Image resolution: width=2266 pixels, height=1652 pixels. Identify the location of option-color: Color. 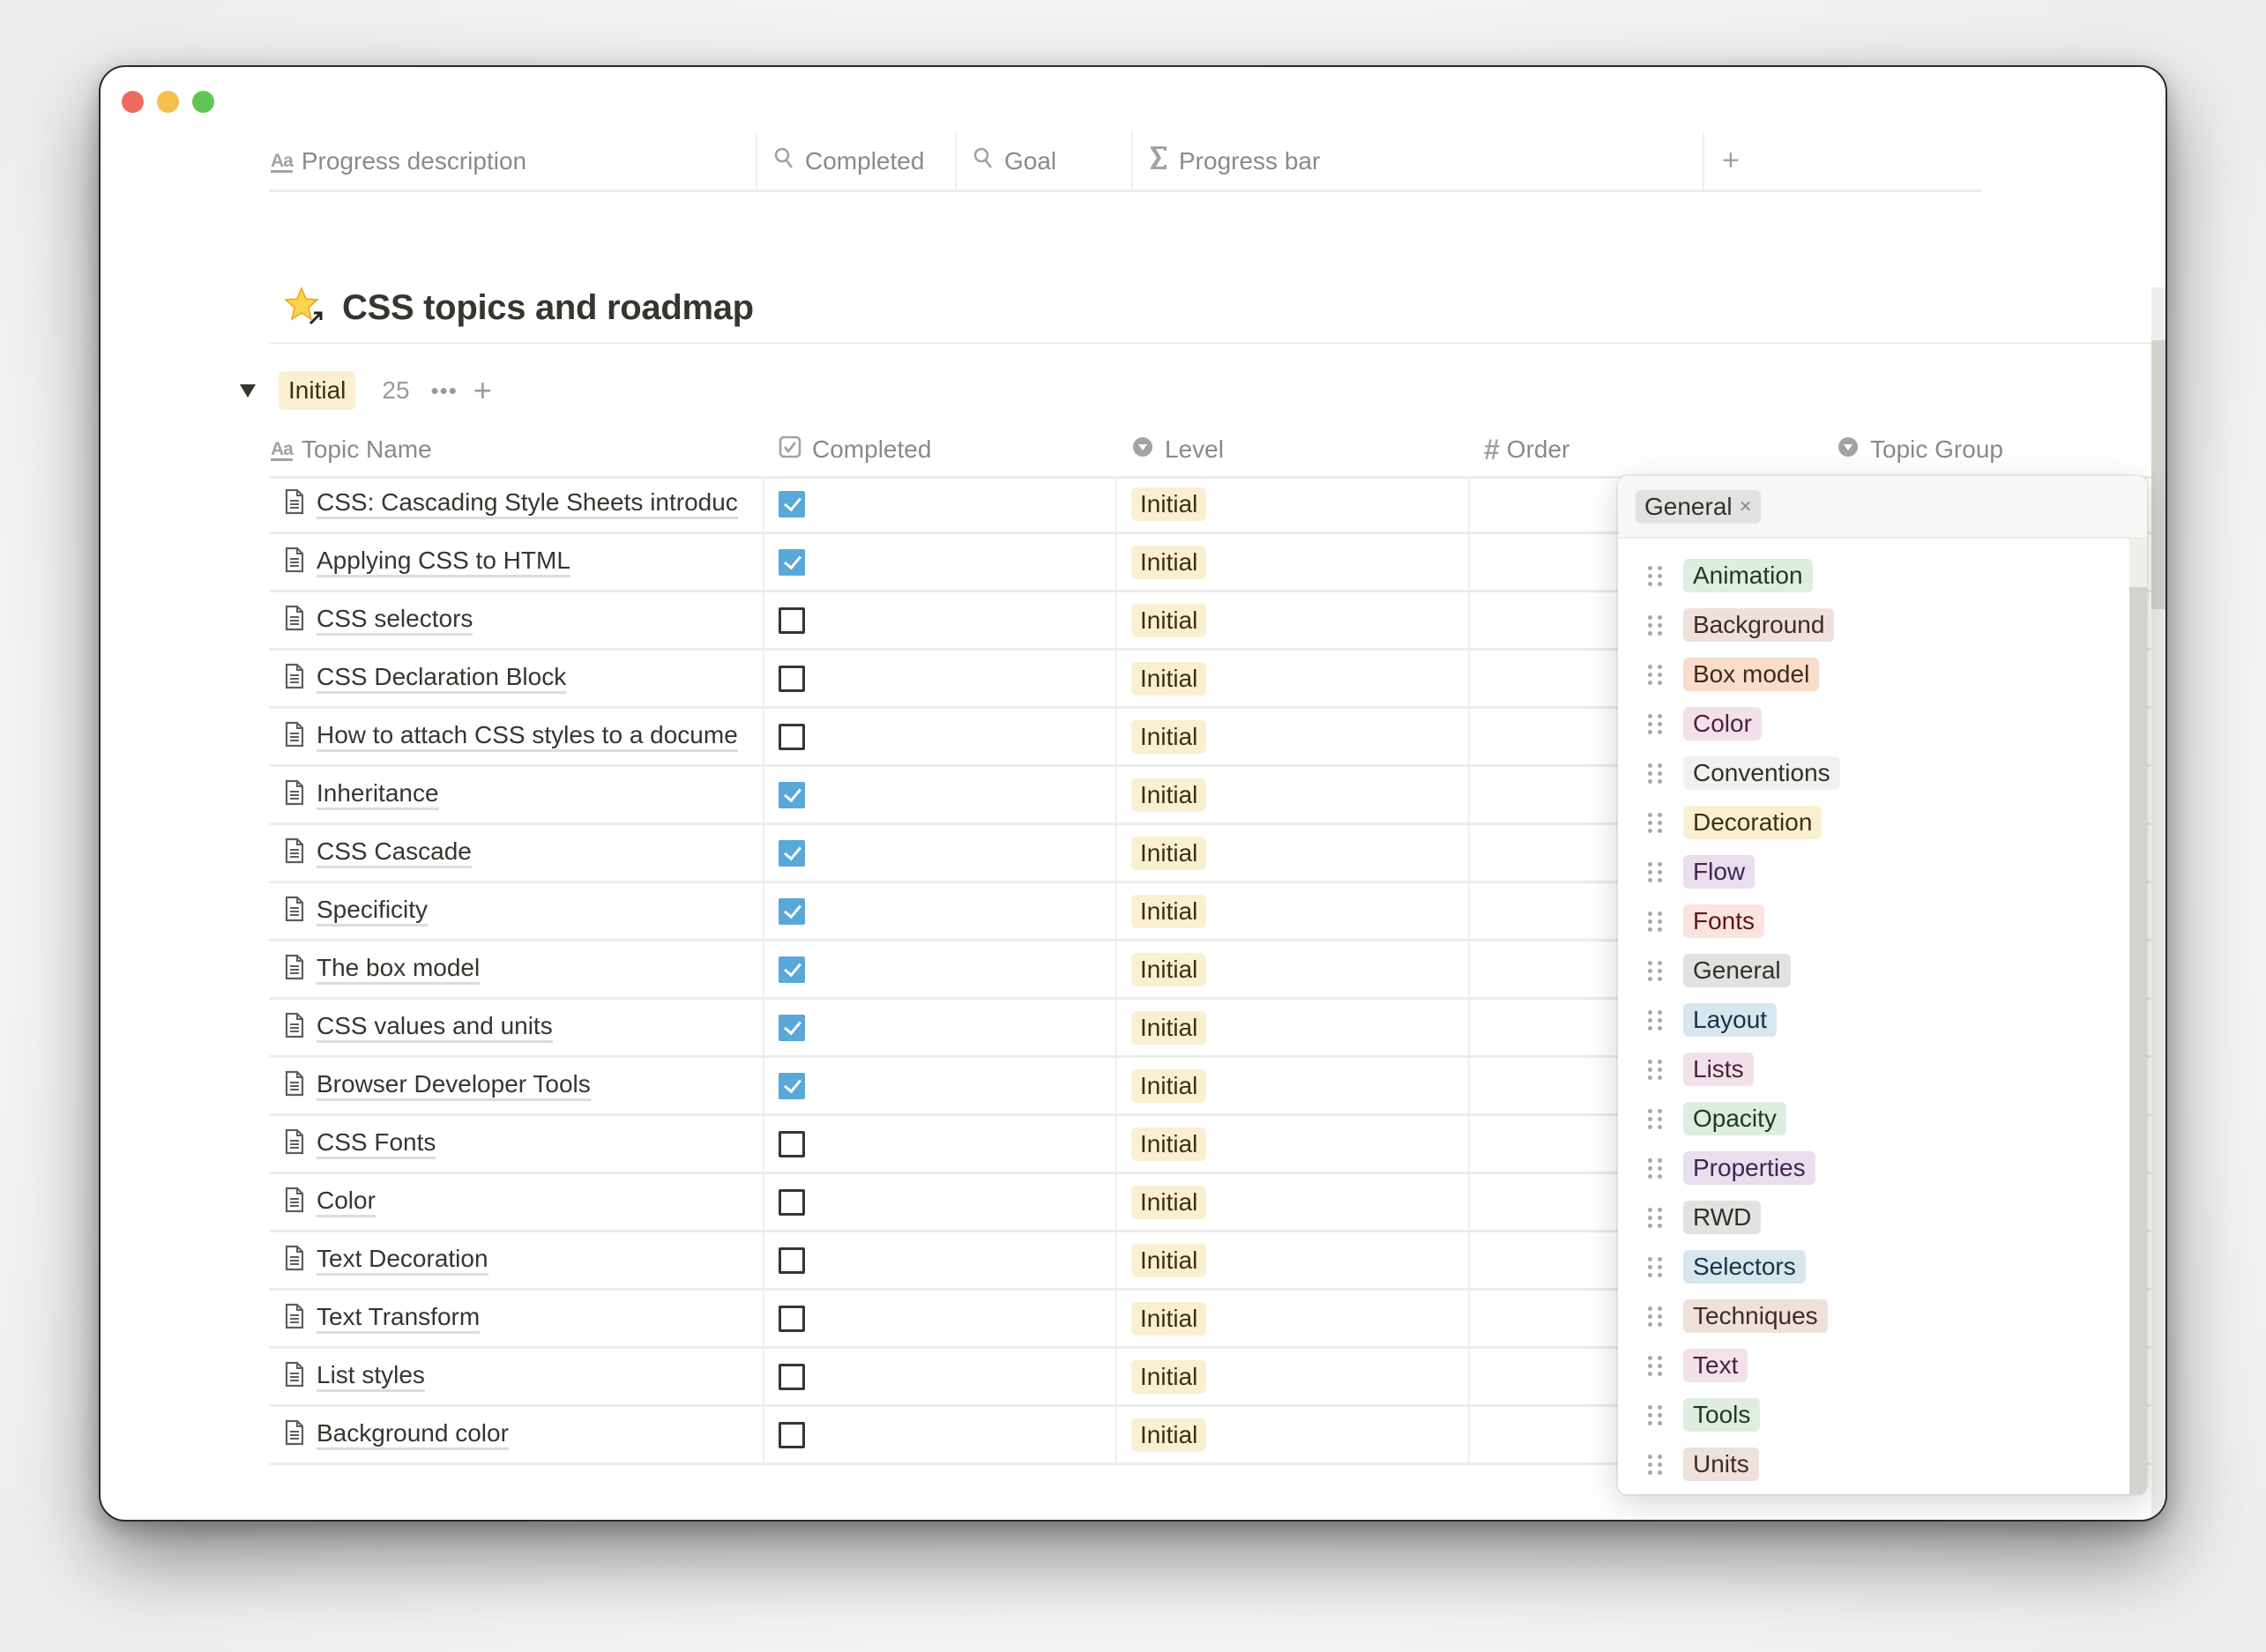
(1873, 723).